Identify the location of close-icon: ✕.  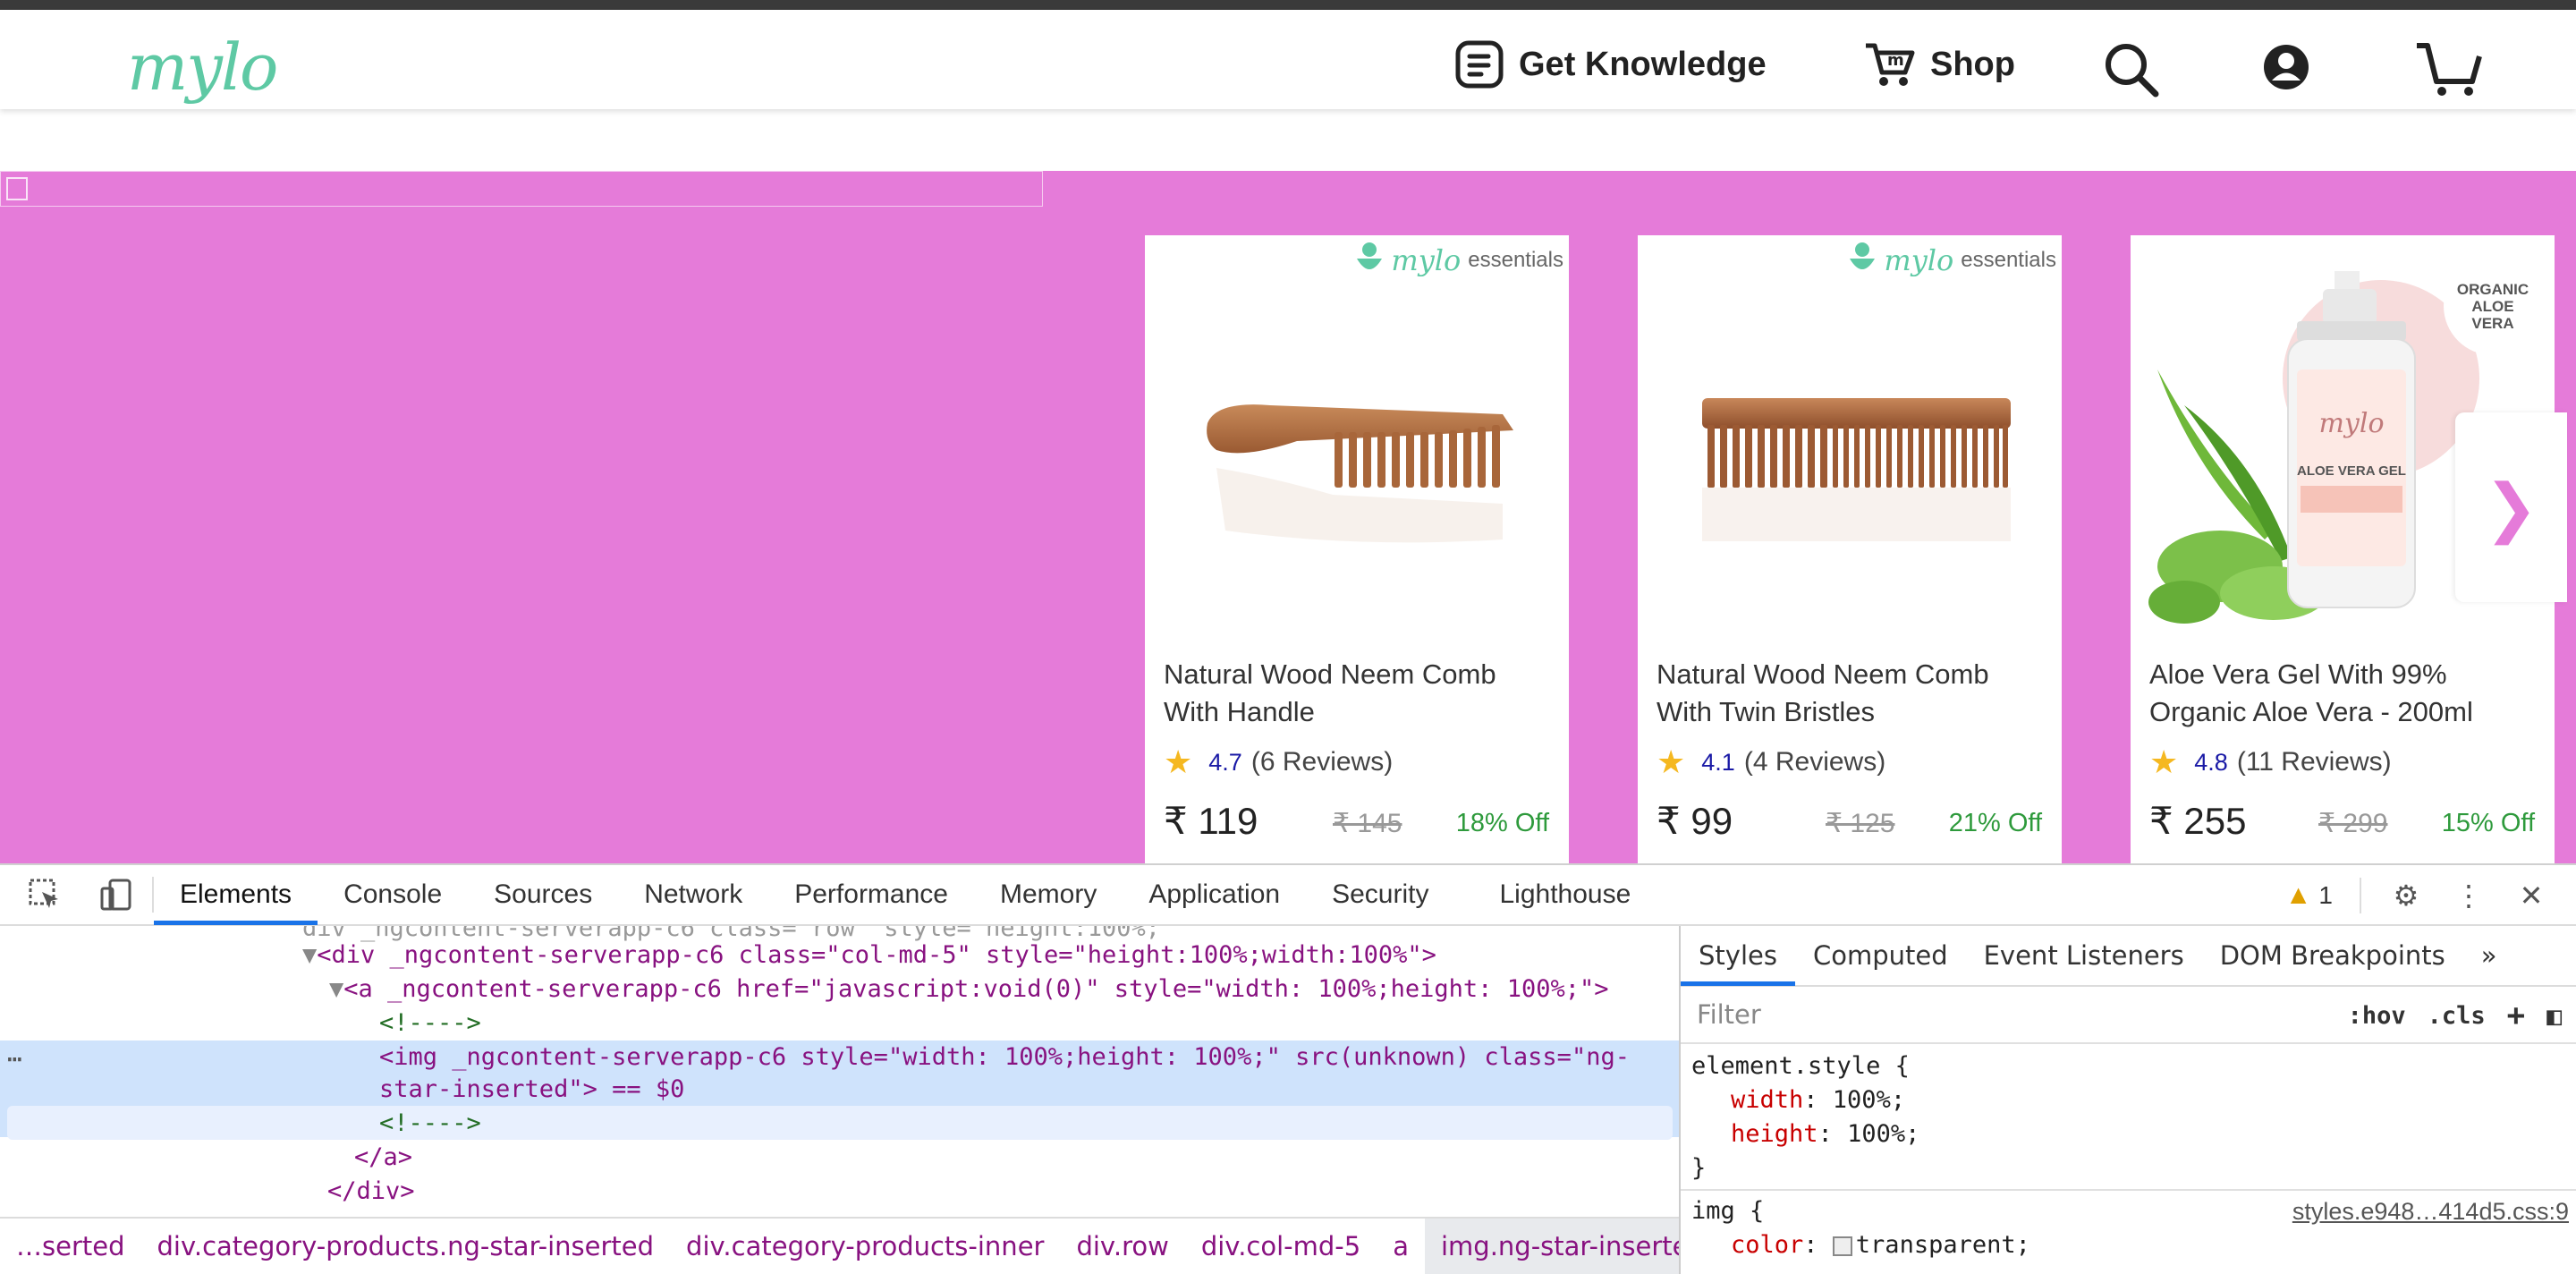
(2531, 895).